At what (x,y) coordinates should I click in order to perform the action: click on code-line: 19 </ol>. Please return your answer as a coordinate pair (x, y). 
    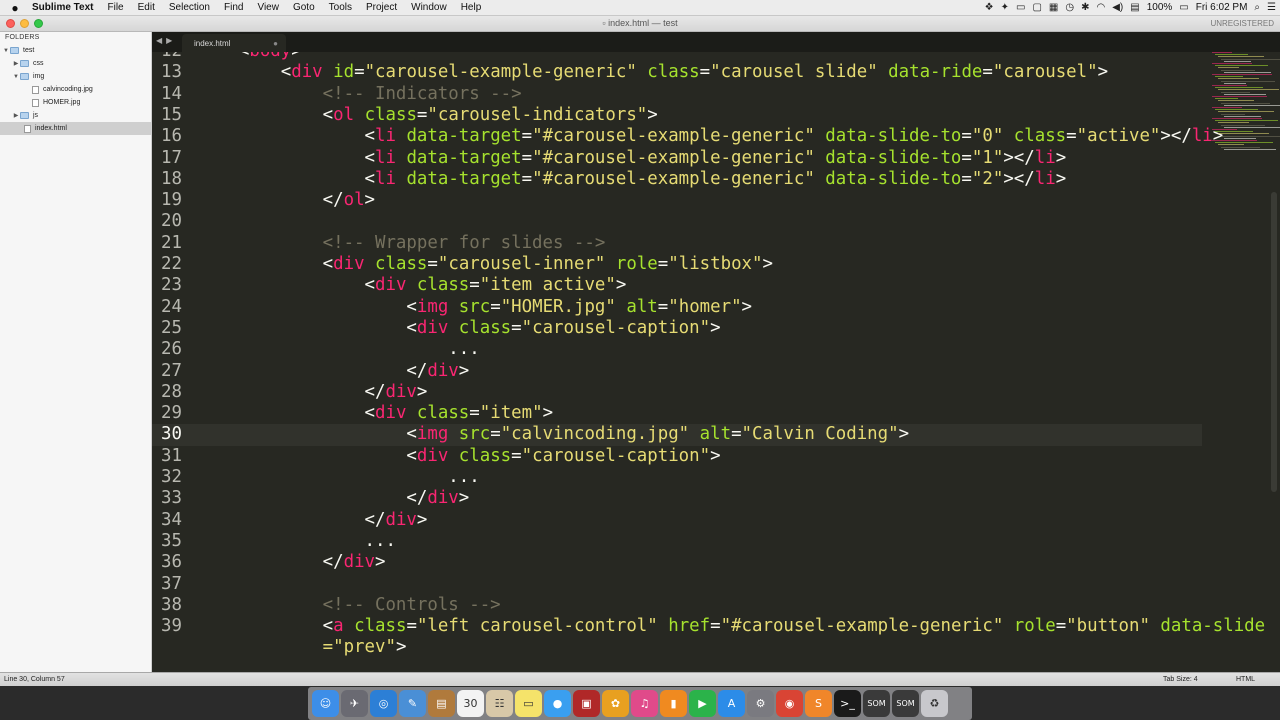
    Looking at the image, I should click on (677, 200).